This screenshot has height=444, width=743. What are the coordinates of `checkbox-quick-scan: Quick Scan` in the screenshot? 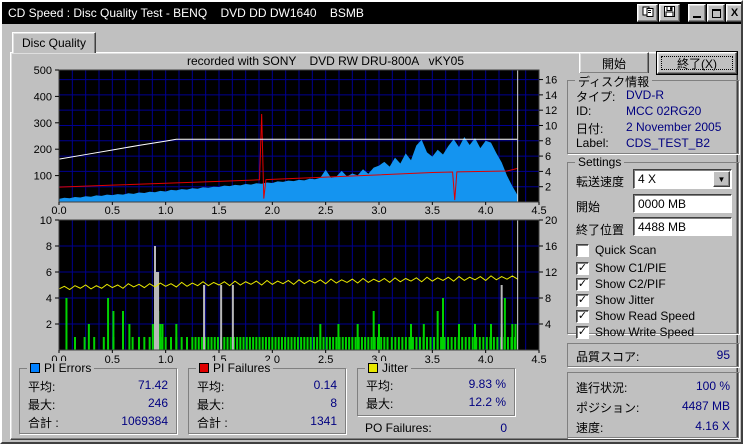 It's located at (616, 250).